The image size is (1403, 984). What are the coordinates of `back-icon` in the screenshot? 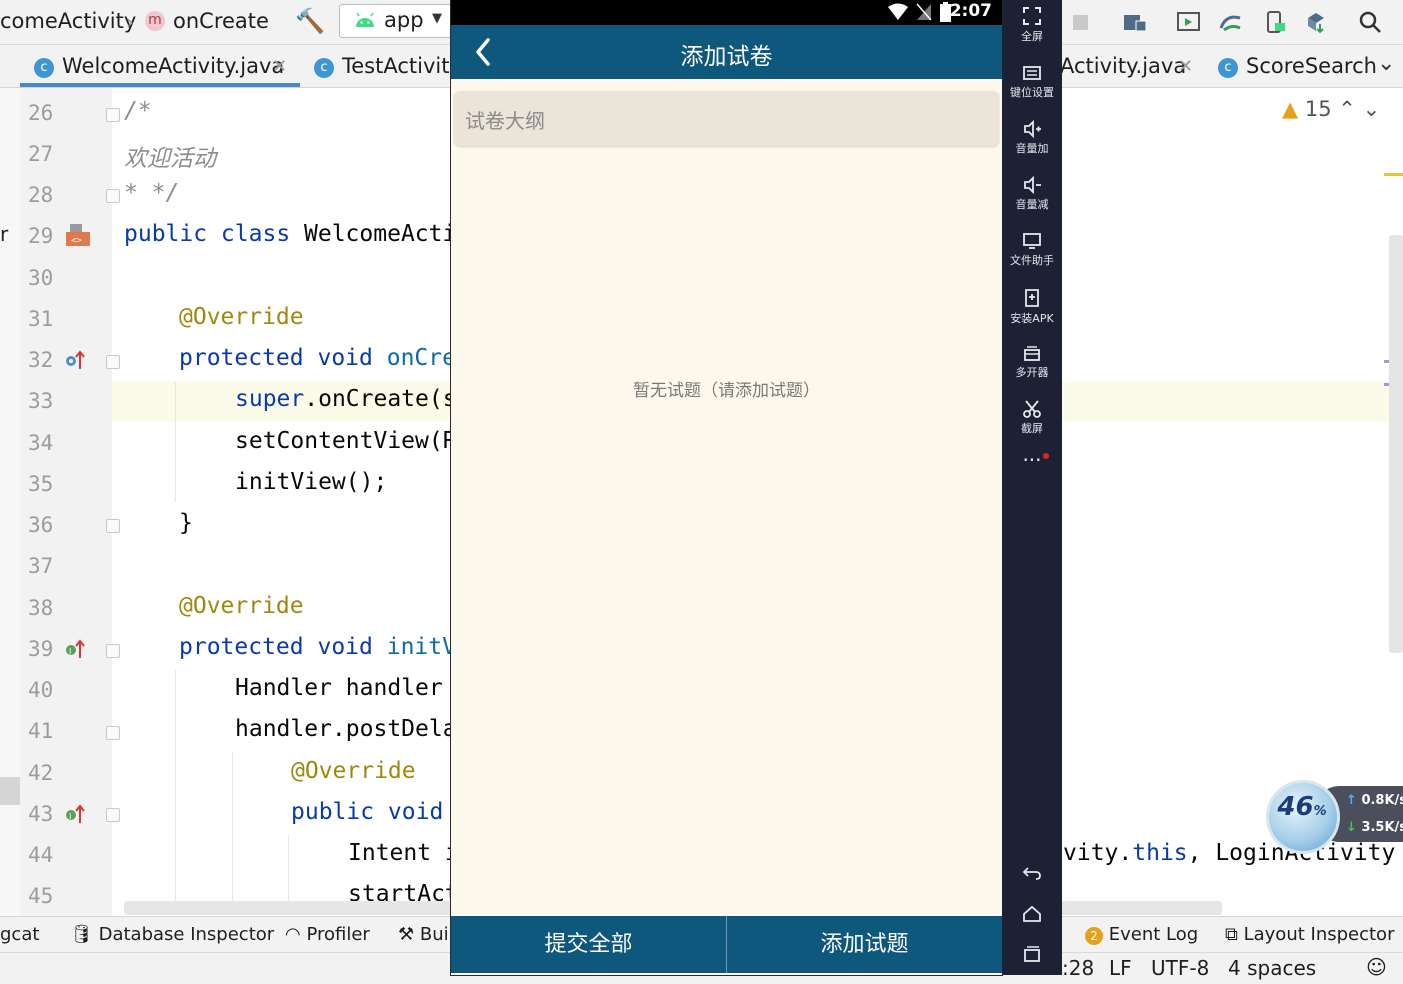 It's located at (1031, 873).